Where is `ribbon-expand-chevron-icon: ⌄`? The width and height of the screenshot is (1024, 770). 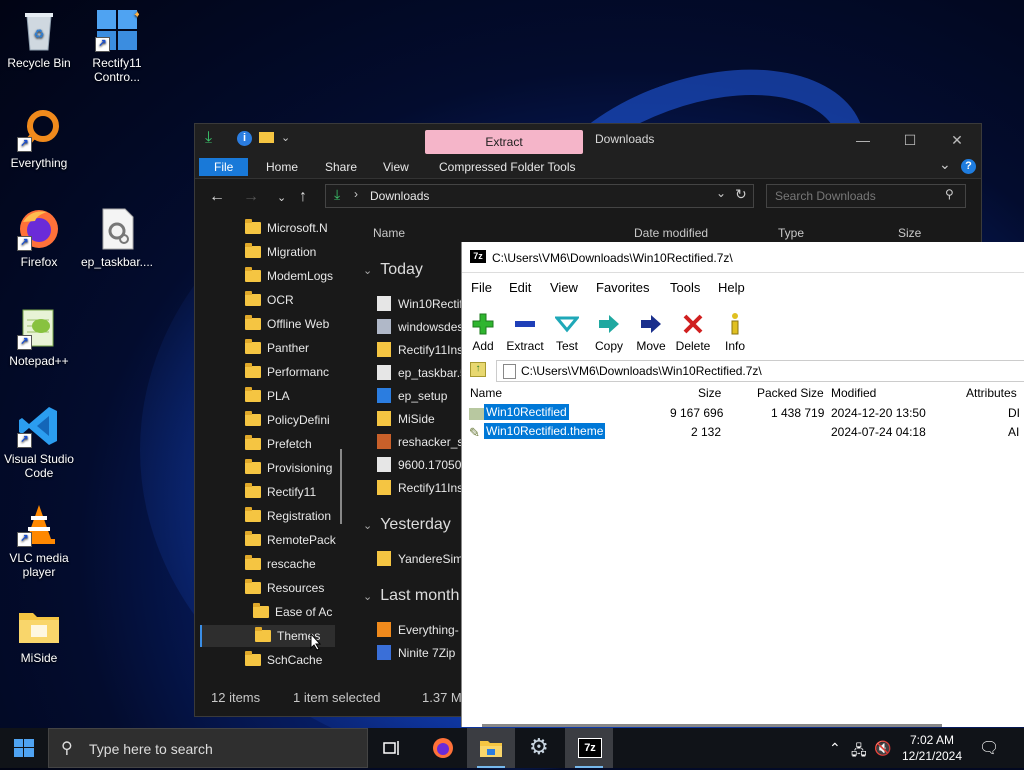 ribbon-expand-chevron-icon: ⌄ is located at coordinates (945, 164).